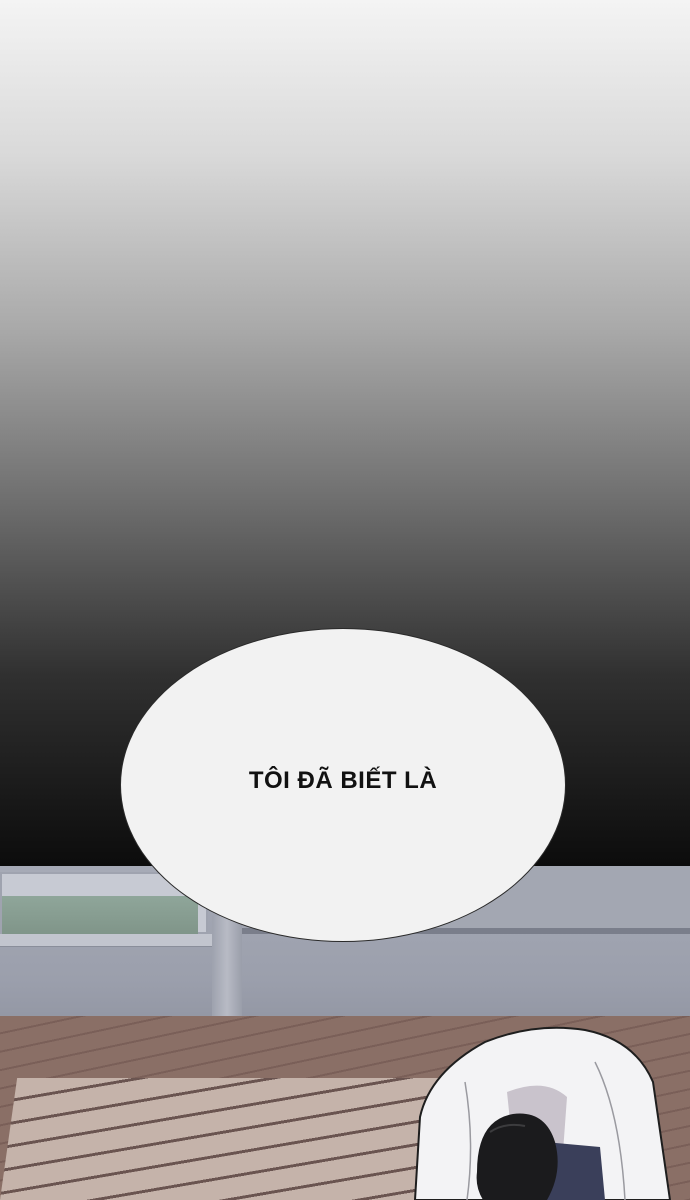 The image size is (690, 1200). I want to click on window-sill, so click(107, 940).